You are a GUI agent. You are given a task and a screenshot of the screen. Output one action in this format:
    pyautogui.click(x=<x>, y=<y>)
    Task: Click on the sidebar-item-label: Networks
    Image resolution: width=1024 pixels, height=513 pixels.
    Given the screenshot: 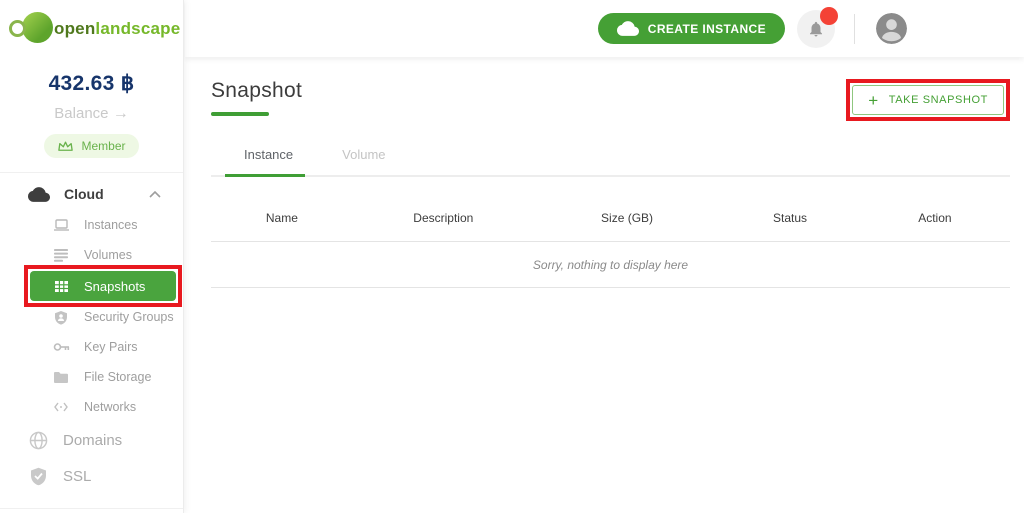 What is the action you would take?
    pyautogui.click(x=110, y=407)
    